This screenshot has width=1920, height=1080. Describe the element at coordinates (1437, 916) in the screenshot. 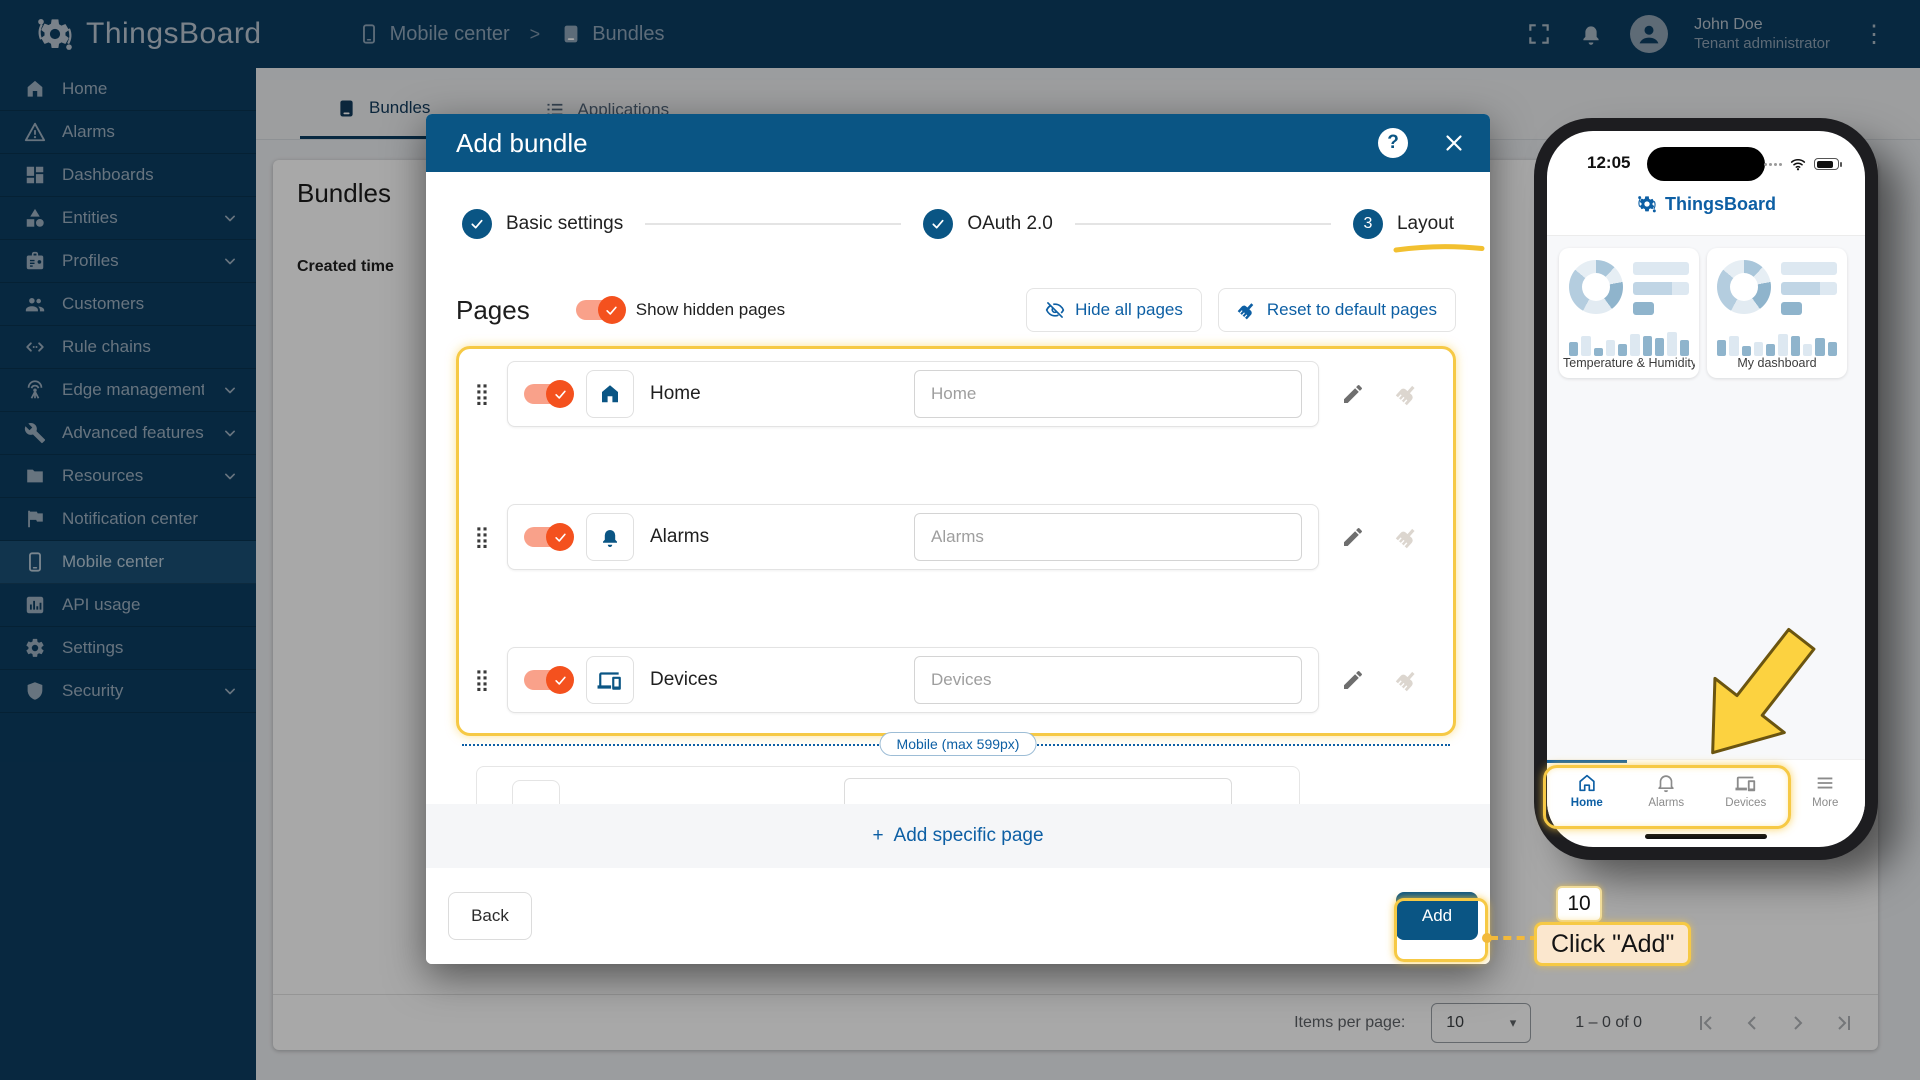

I see `add-button: Add` at that location.